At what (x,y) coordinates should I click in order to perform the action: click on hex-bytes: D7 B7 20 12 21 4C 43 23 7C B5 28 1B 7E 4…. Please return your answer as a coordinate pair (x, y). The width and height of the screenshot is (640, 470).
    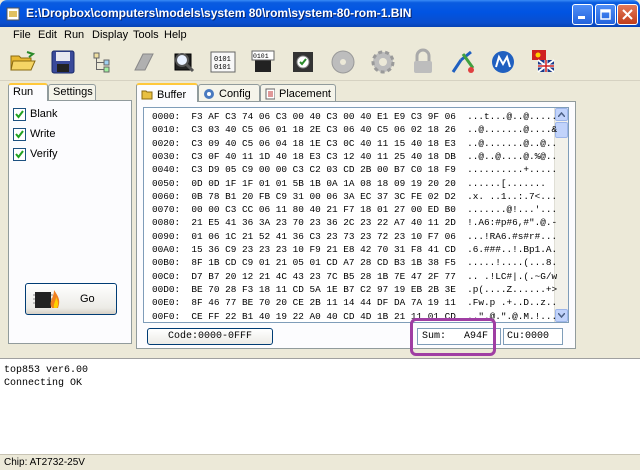
    Looking at the image, I should click on (323, 276).